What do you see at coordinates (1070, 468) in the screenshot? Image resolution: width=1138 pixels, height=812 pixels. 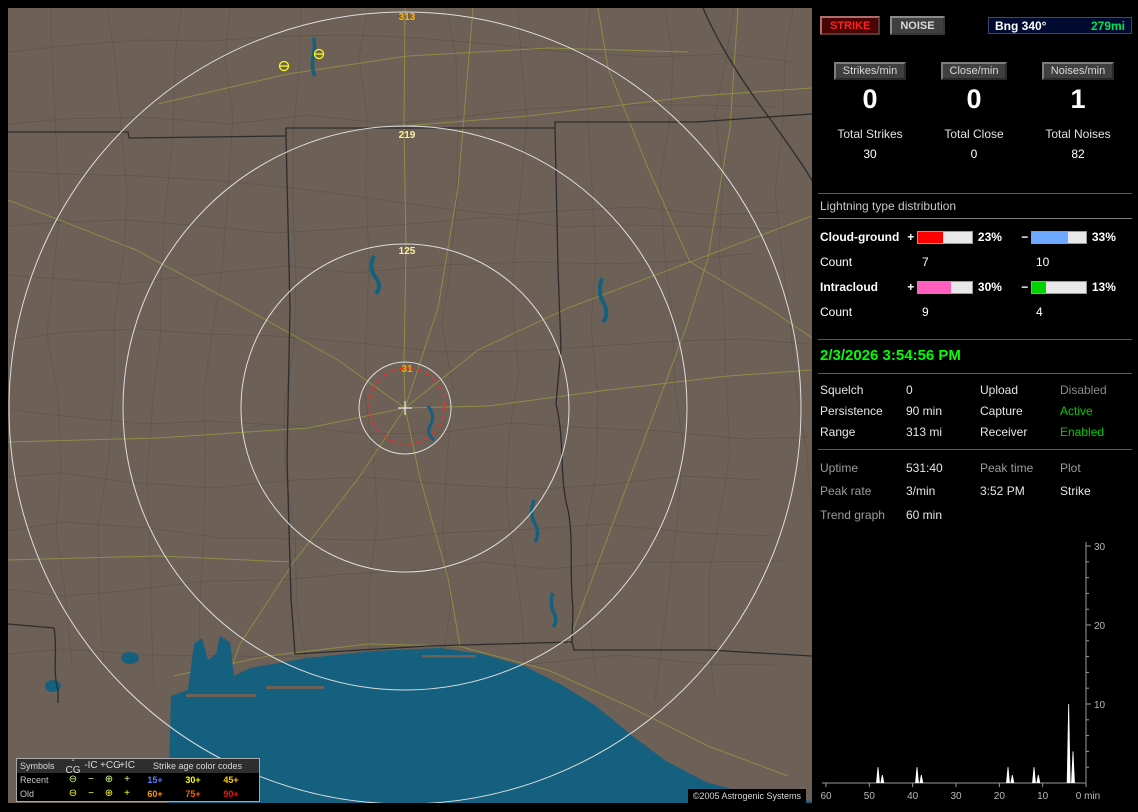 I see `plot-label: Plot` at bounding box center [1070, 468].